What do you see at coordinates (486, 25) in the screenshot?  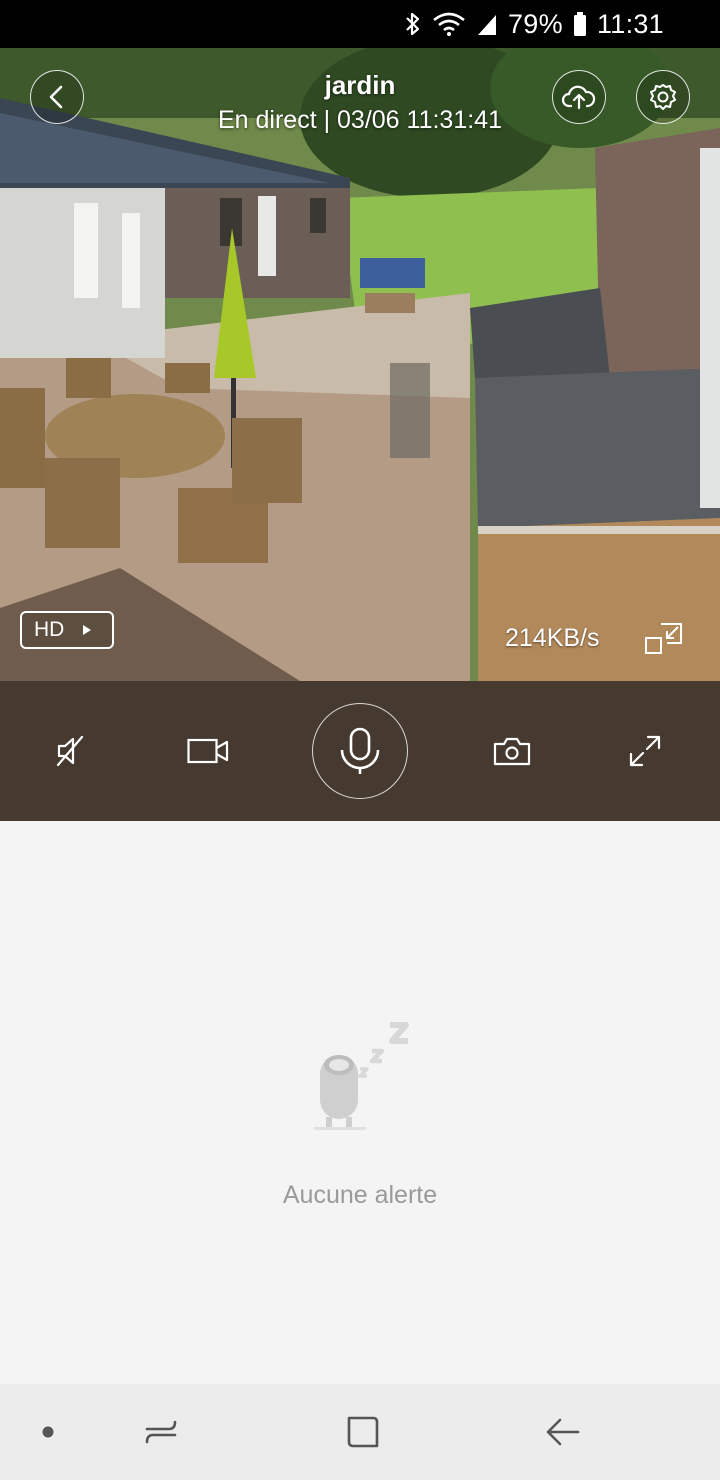 I see `signal-icon` at bounding box center [486, 25].